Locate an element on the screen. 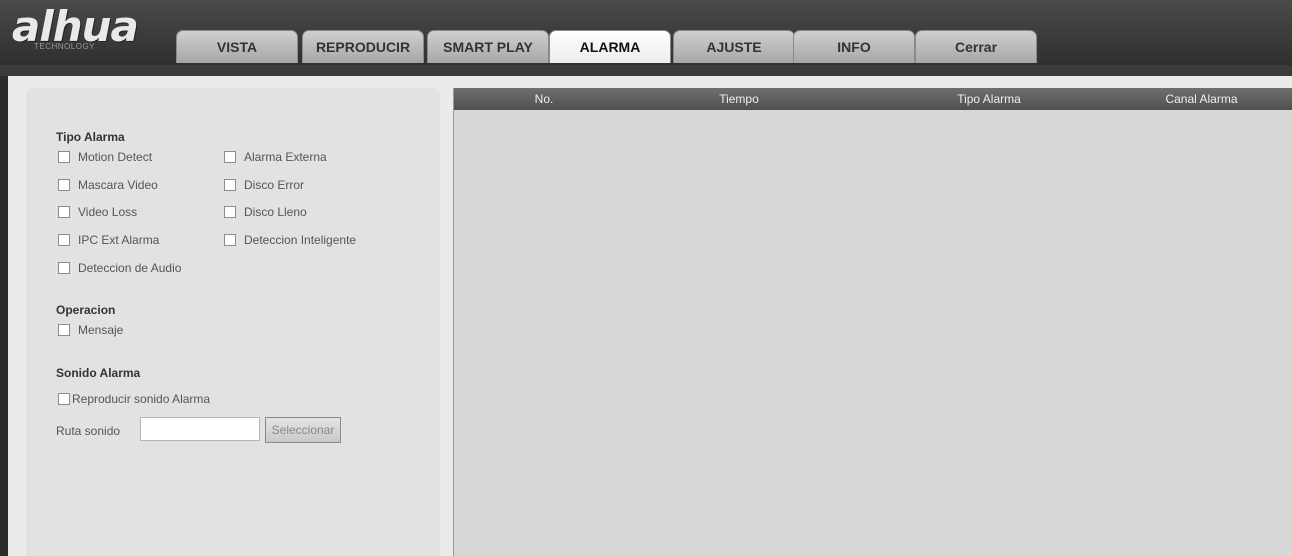 The height and width of the screenshot is (556, 1292). checkbox-label: Alarma Externa is located at coordinates (285, 157).